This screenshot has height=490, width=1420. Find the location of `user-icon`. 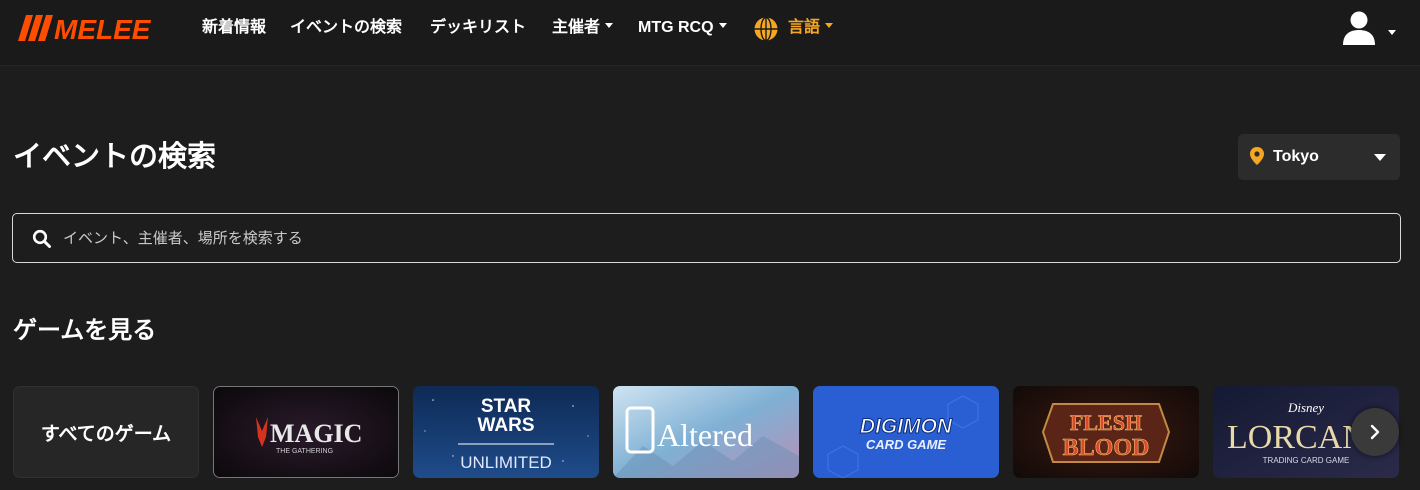

user-icon is located at coordinates (1359, 28).